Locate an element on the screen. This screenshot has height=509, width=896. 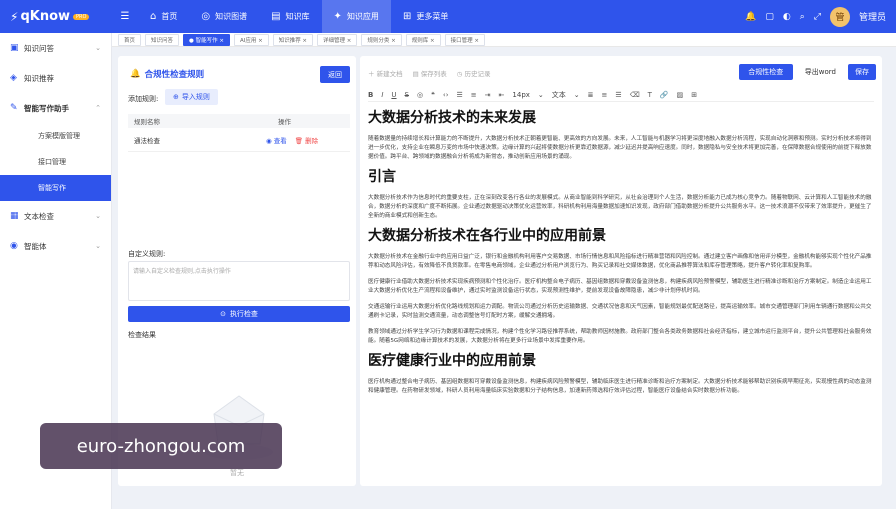
tab-ai-app: AI应用 × is located at coordinates (251, 39).